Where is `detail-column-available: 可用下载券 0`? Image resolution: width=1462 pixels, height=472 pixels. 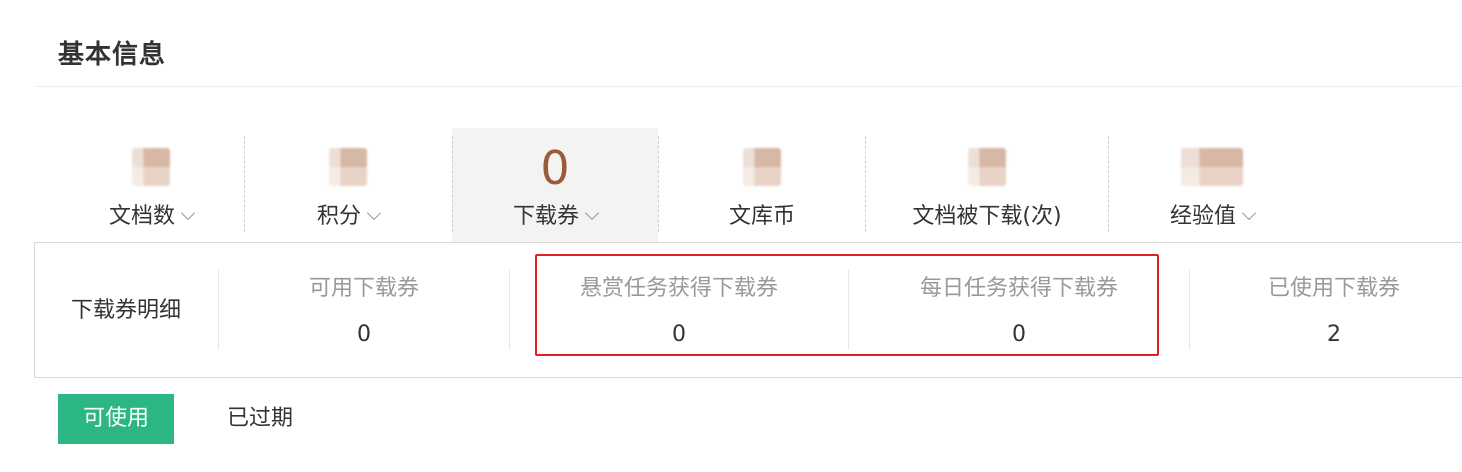 detail-column-available: 可用下载券 0 is located at coordinates (364, 312).